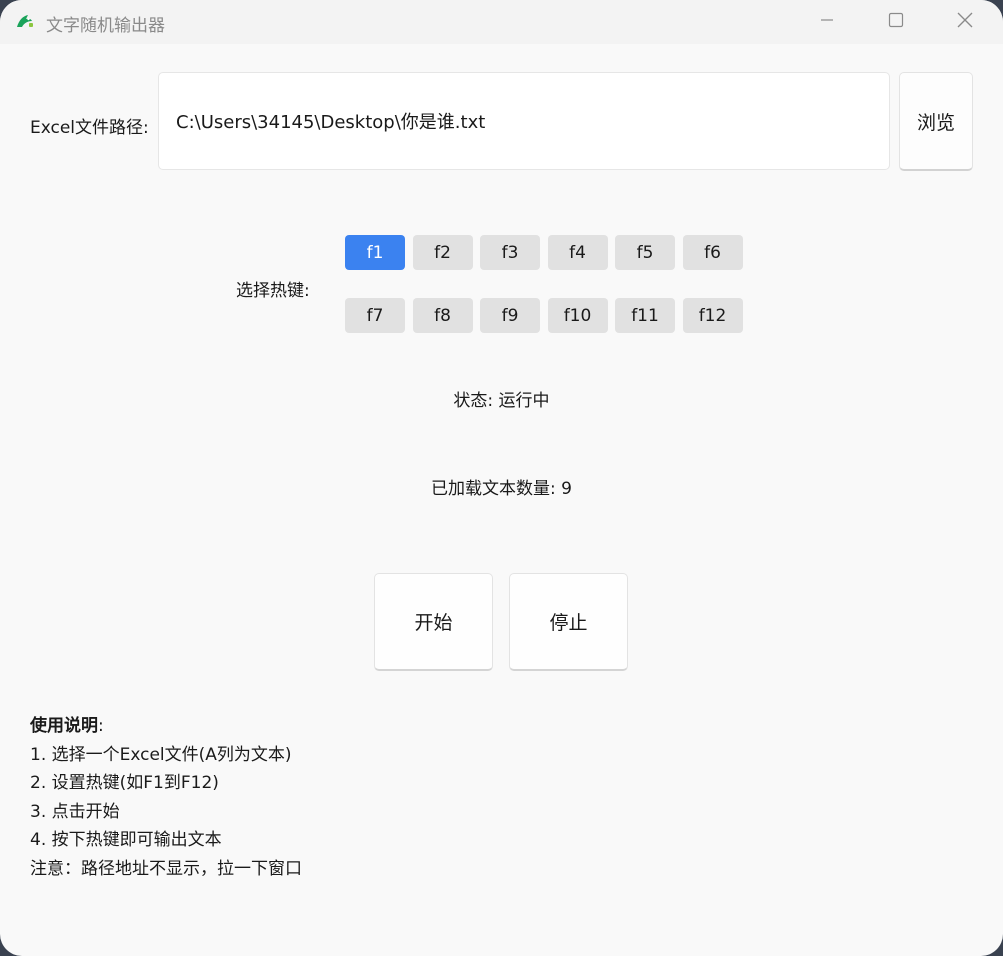 The width and height of the screenshot is (1003, 956). Describe the element at coordinates (273, 291) in the screenshot. I see `hotkey-label: 选择热键:` at that location.